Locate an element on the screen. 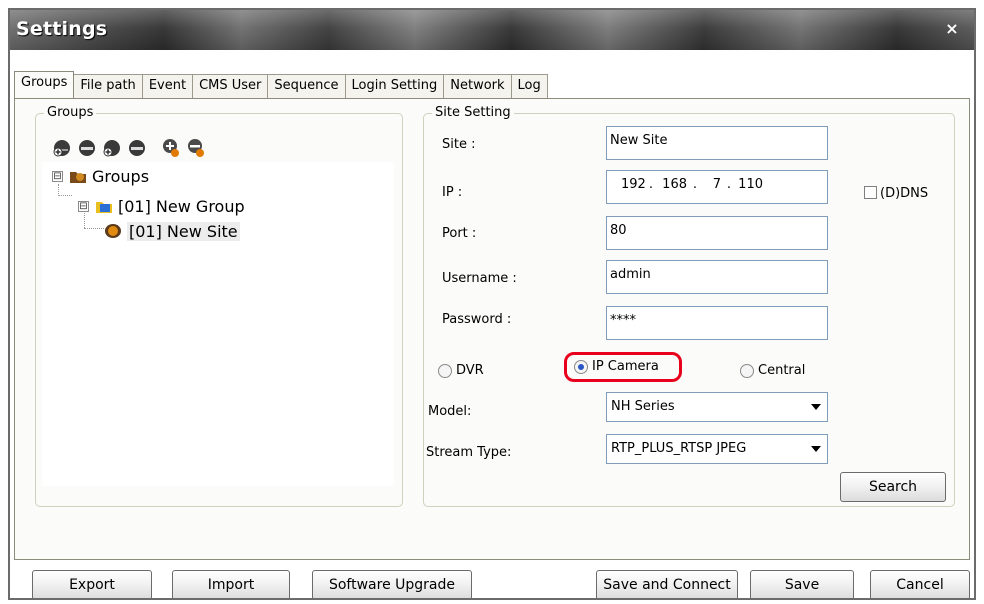 The image size is (984, 604). stream-type-label: Stream Type: is located at coordinates (469, 452).